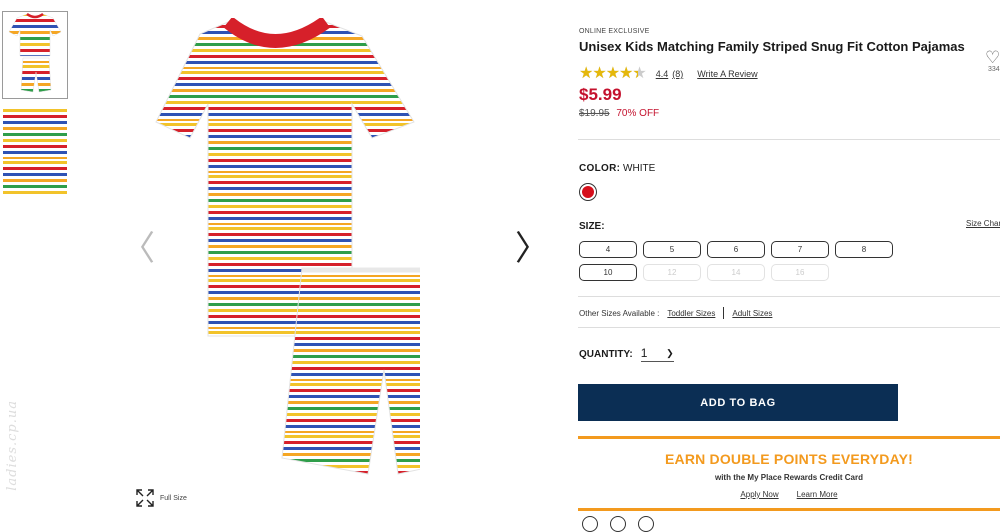 The height and width of the screenshot is (532, 1000). What do you see at coordinates (614, 31) in the screenshot?
I see `online-exclusive-badge: ONLINE EXCLUSIVE` at bounding box center [614, 31].